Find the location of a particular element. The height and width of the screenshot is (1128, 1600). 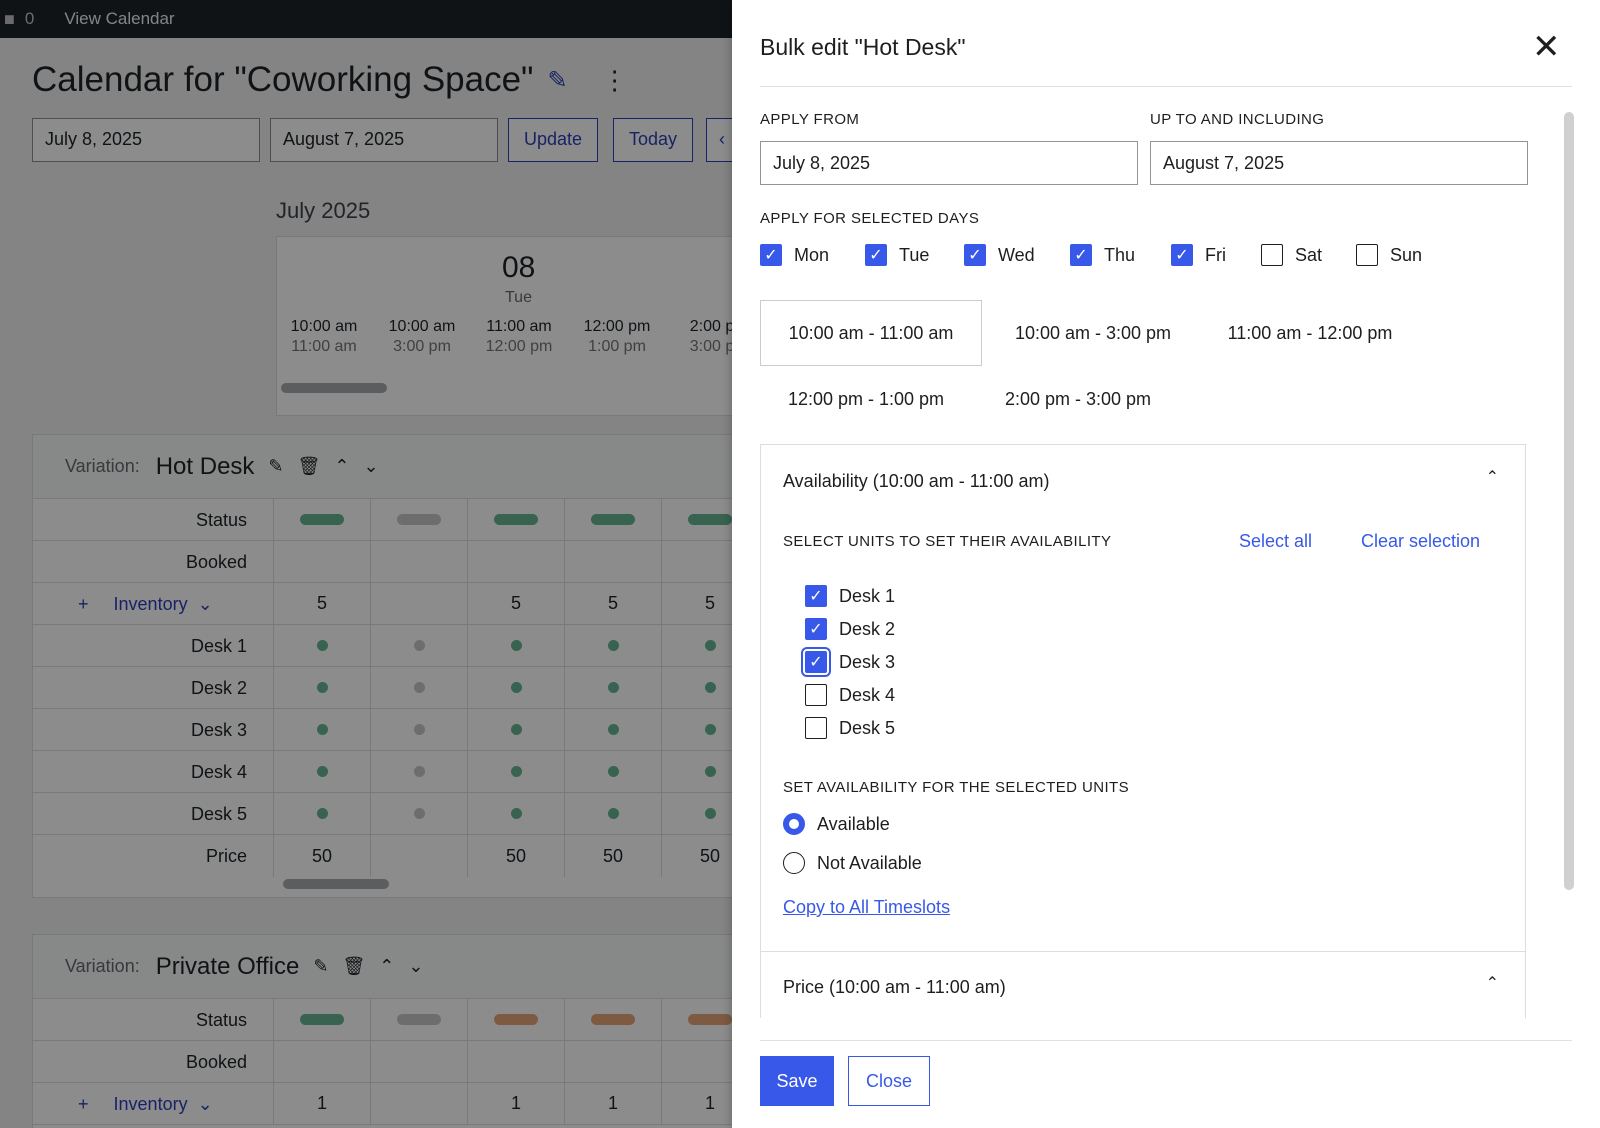

copy-to-all-timeslots-link: Copy to All Timeslots is located at coordinates (866, 907).